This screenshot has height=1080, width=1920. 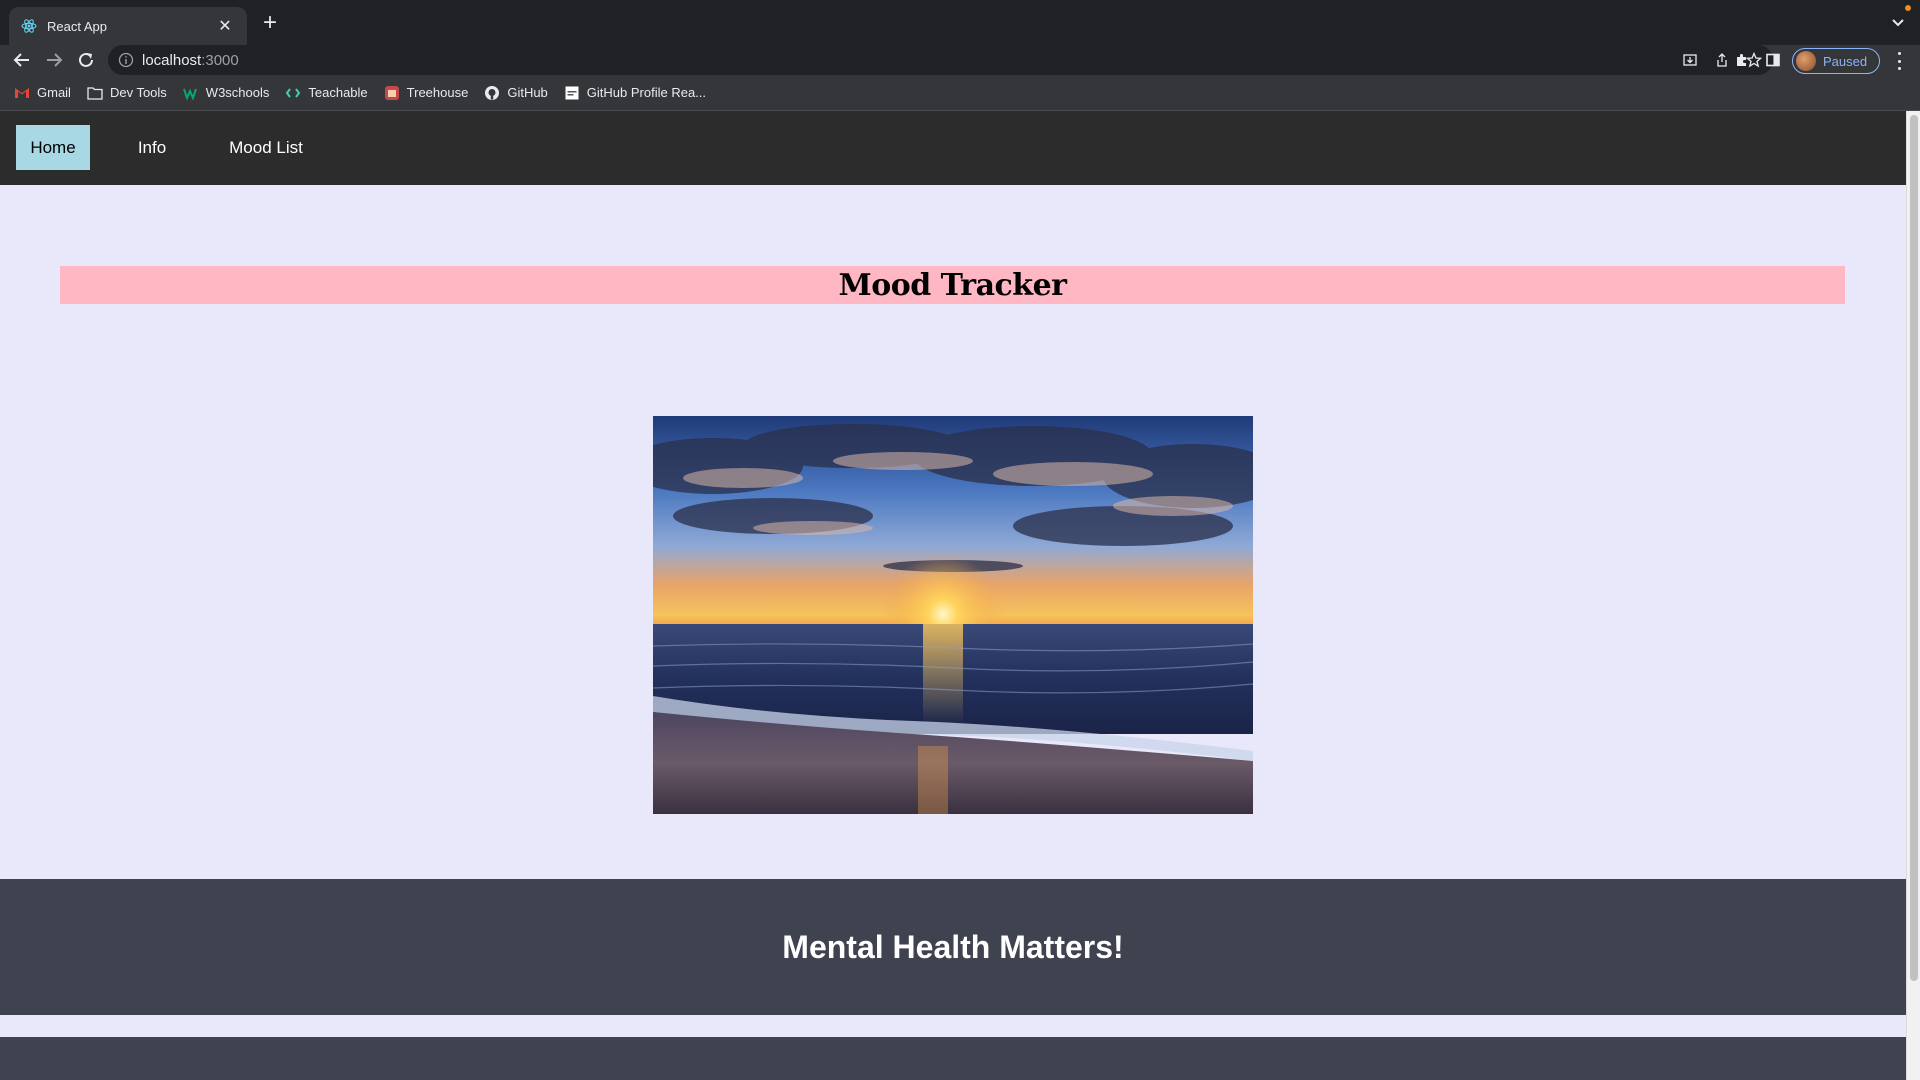 I want to click on w3schools-icon, so click(x=190, y=93).